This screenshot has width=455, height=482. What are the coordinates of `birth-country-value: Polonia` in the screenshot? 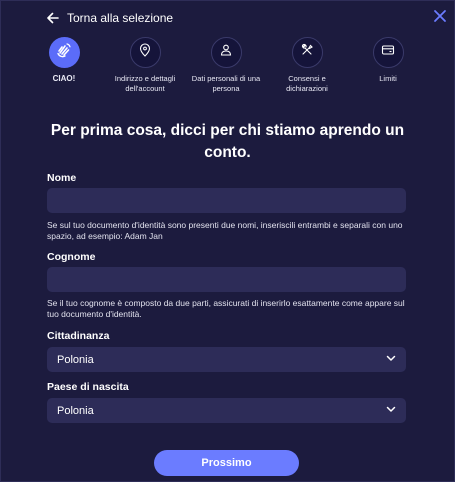 It's located at (75, 410).